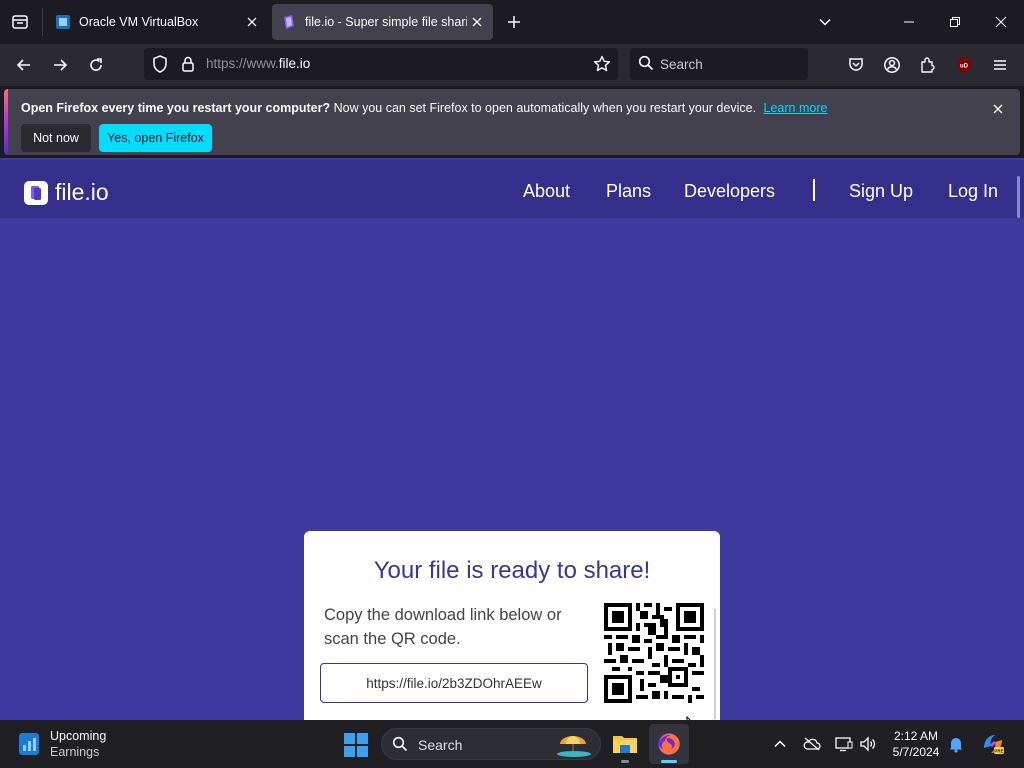 The width and height of the screenshot is (1024, 768). Describe the element at coordinates (24, 65) in the screenshot. I see `back-arrow-icon` at that location.